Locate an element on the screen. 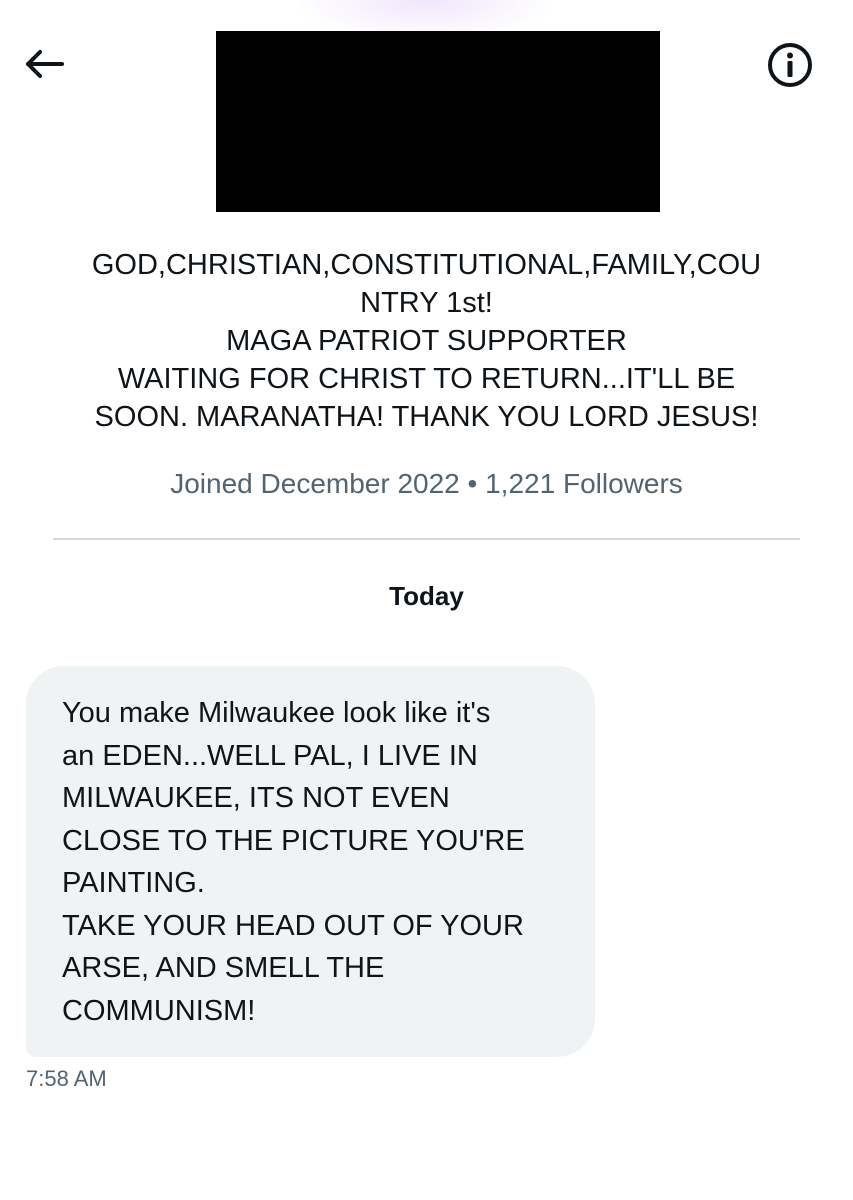 This screenshot has width=853, height=1200. arrow-left-icon is located at coordinates (44, 66).